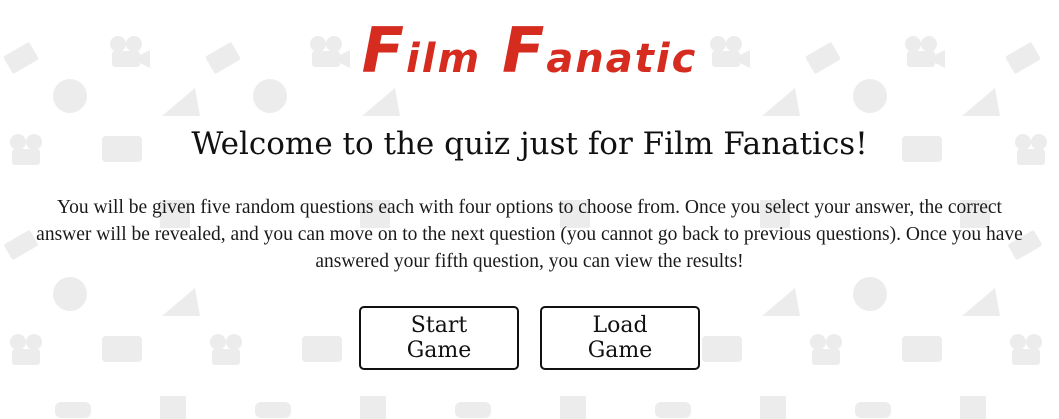 The width and height of the screenshot is (1059, 419). I want to click on load-game-button: Load Game, so click(620, 338).